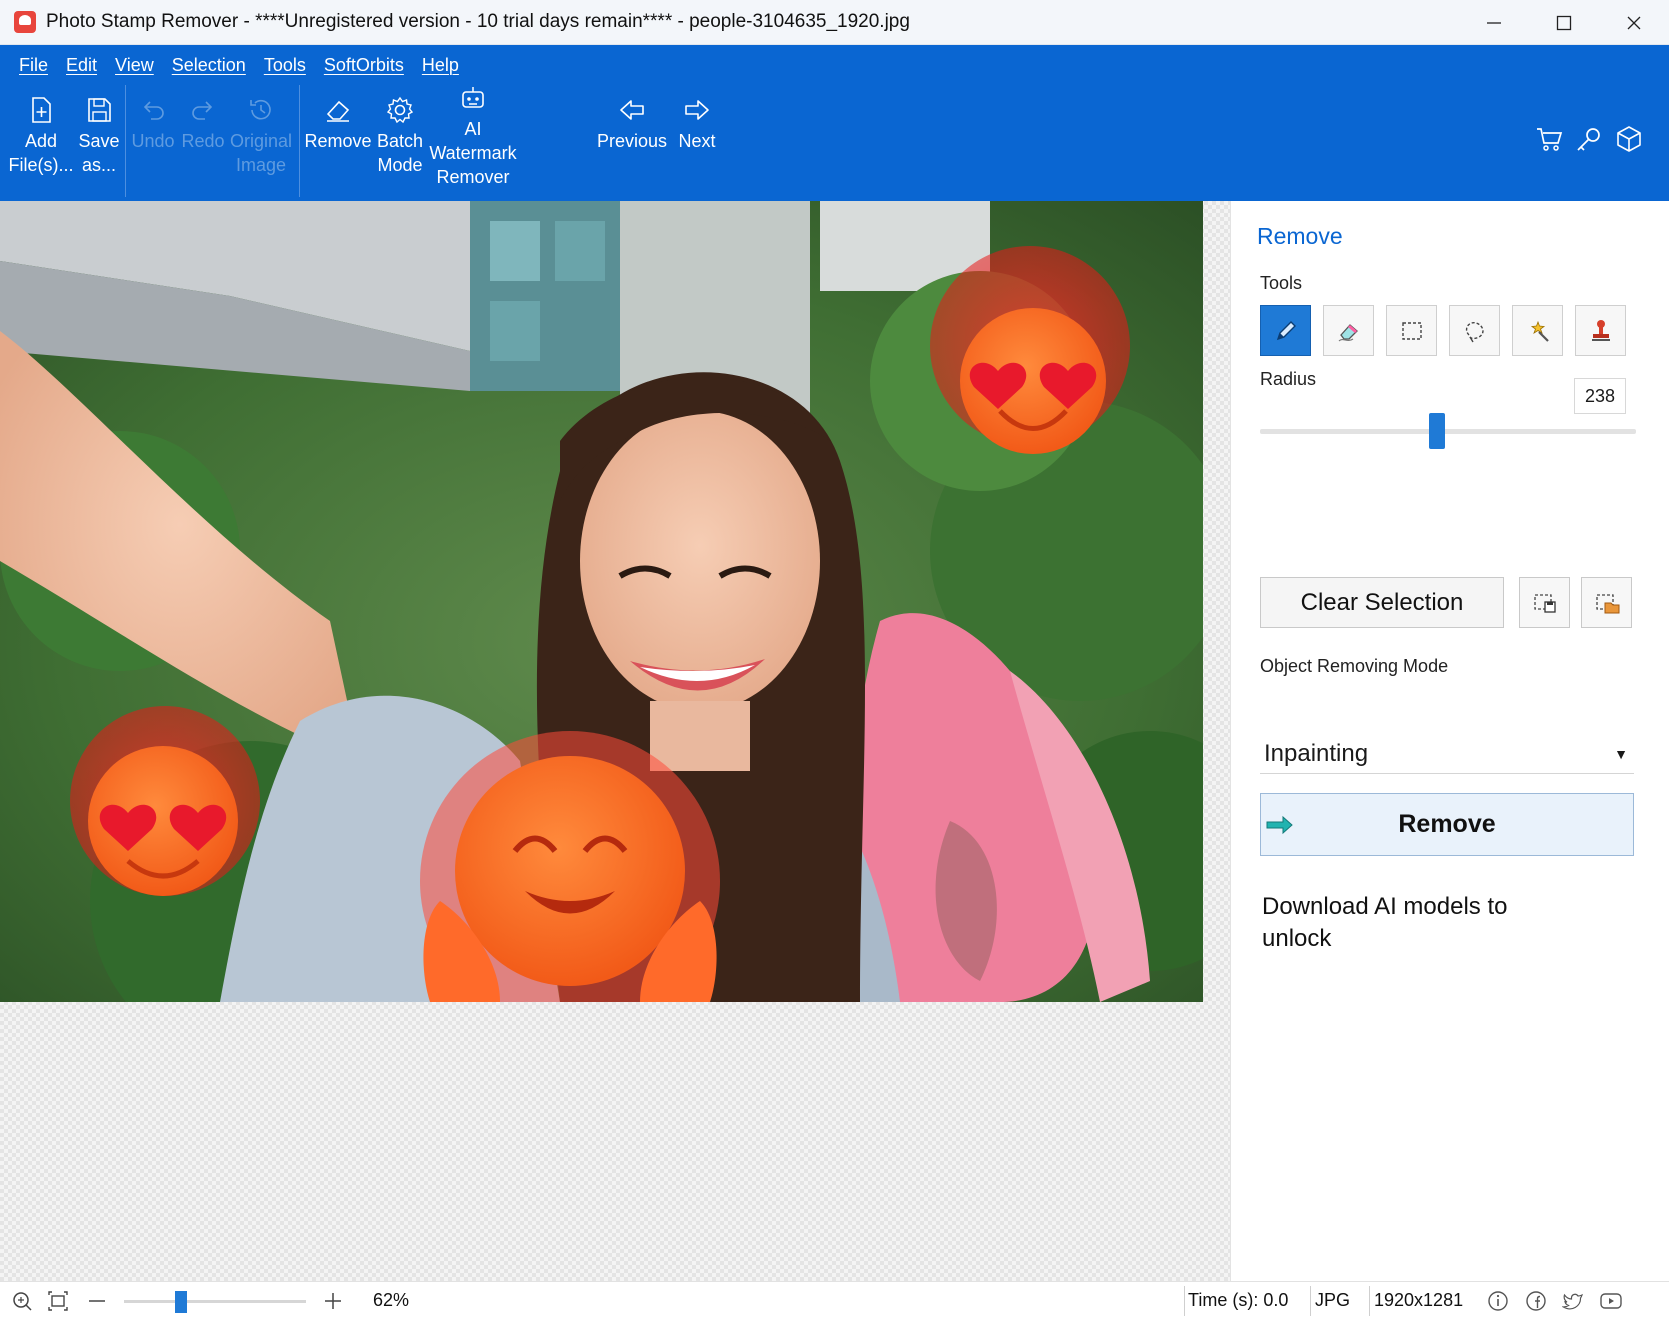 The width and height of the screenshot is (1669, 1319). What do you see at coordinates (440, 65) in the screenshot?
I see `menu-help: Help` at bounding box center [440, 65].